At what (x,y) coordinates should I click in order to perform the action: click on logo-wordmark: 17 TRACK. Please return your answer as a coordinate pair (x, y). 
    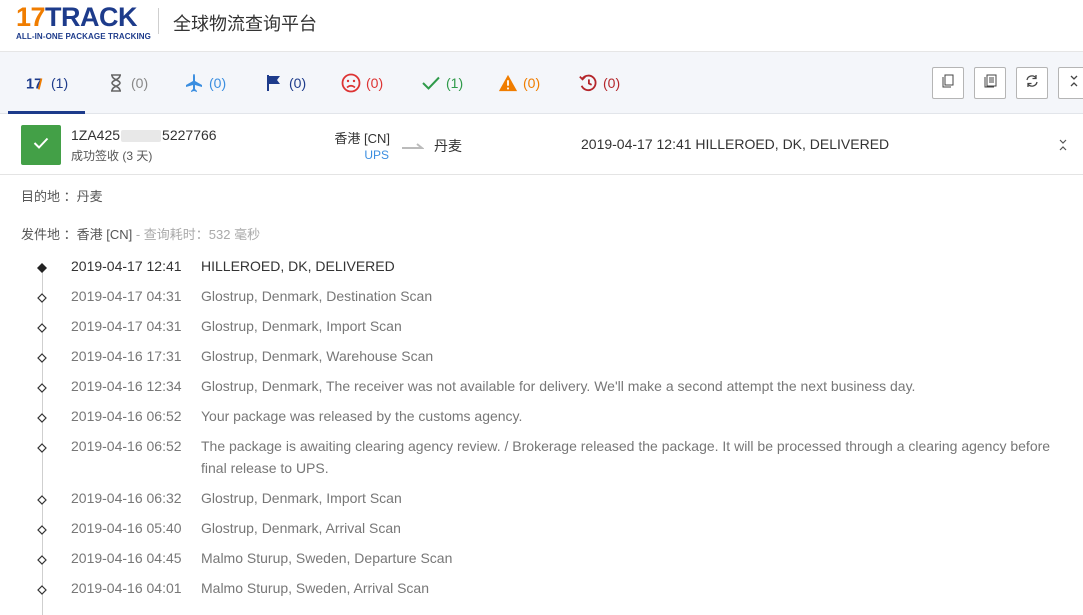
    Looking at the image, I should click on (81, 17).